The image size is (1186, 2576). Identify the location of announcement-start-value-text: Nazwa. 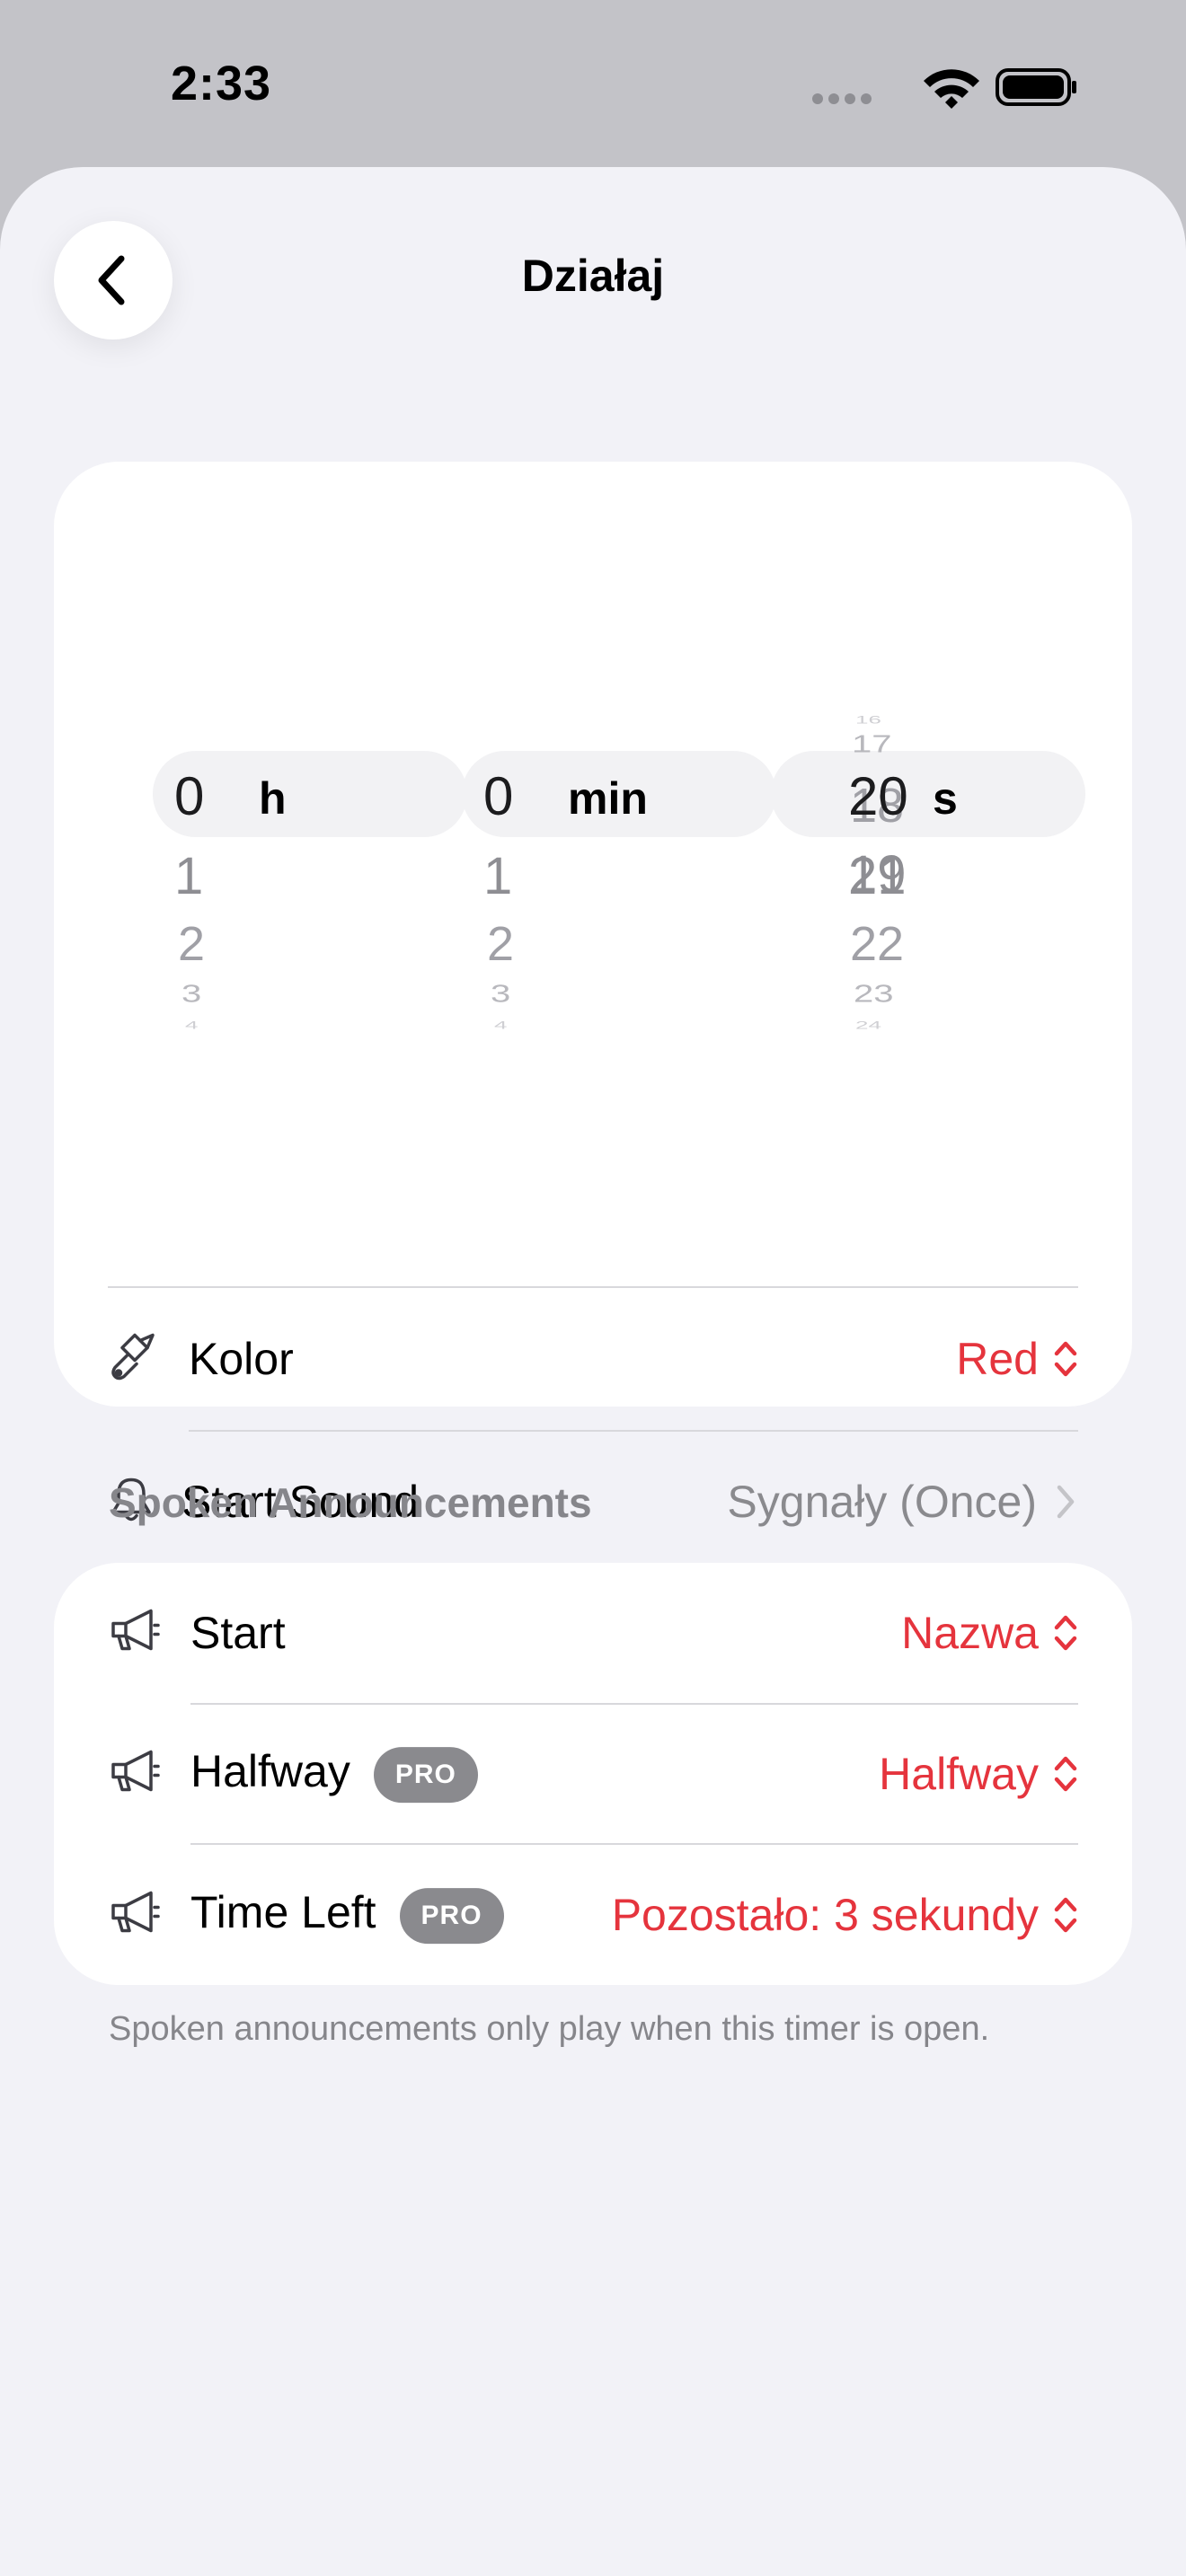
(970, 1633).